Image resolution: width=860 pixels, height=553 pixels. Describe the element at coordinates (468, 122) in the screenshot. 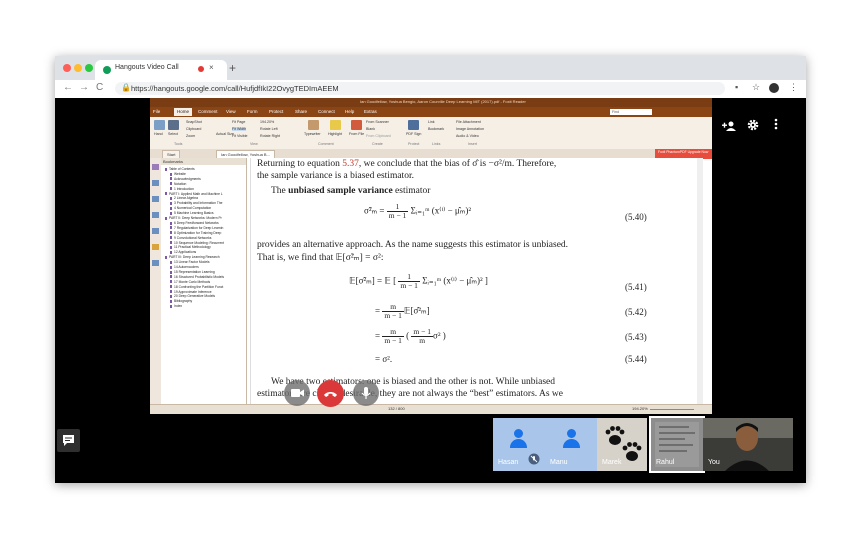

I see `file-attachment-button: File Attachment` at that location.